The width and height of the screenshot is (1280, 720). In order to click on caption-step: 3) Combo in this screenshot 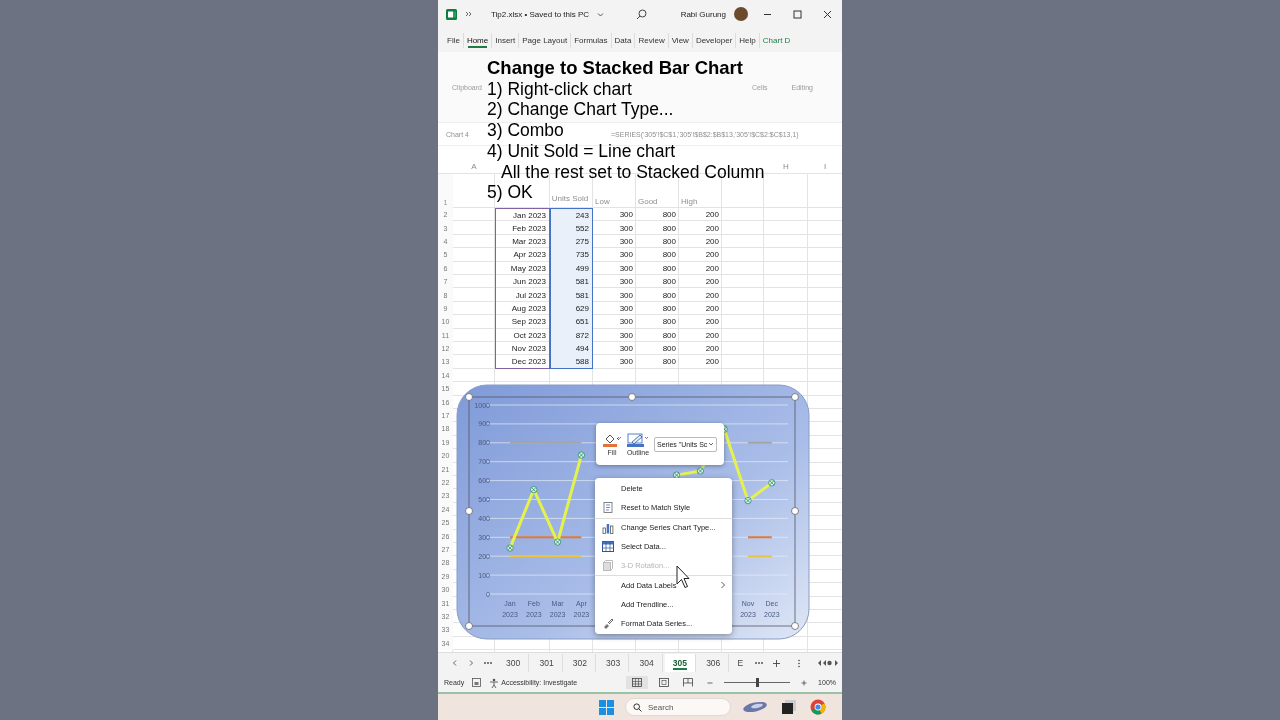, I will do `click(525, 130)`.